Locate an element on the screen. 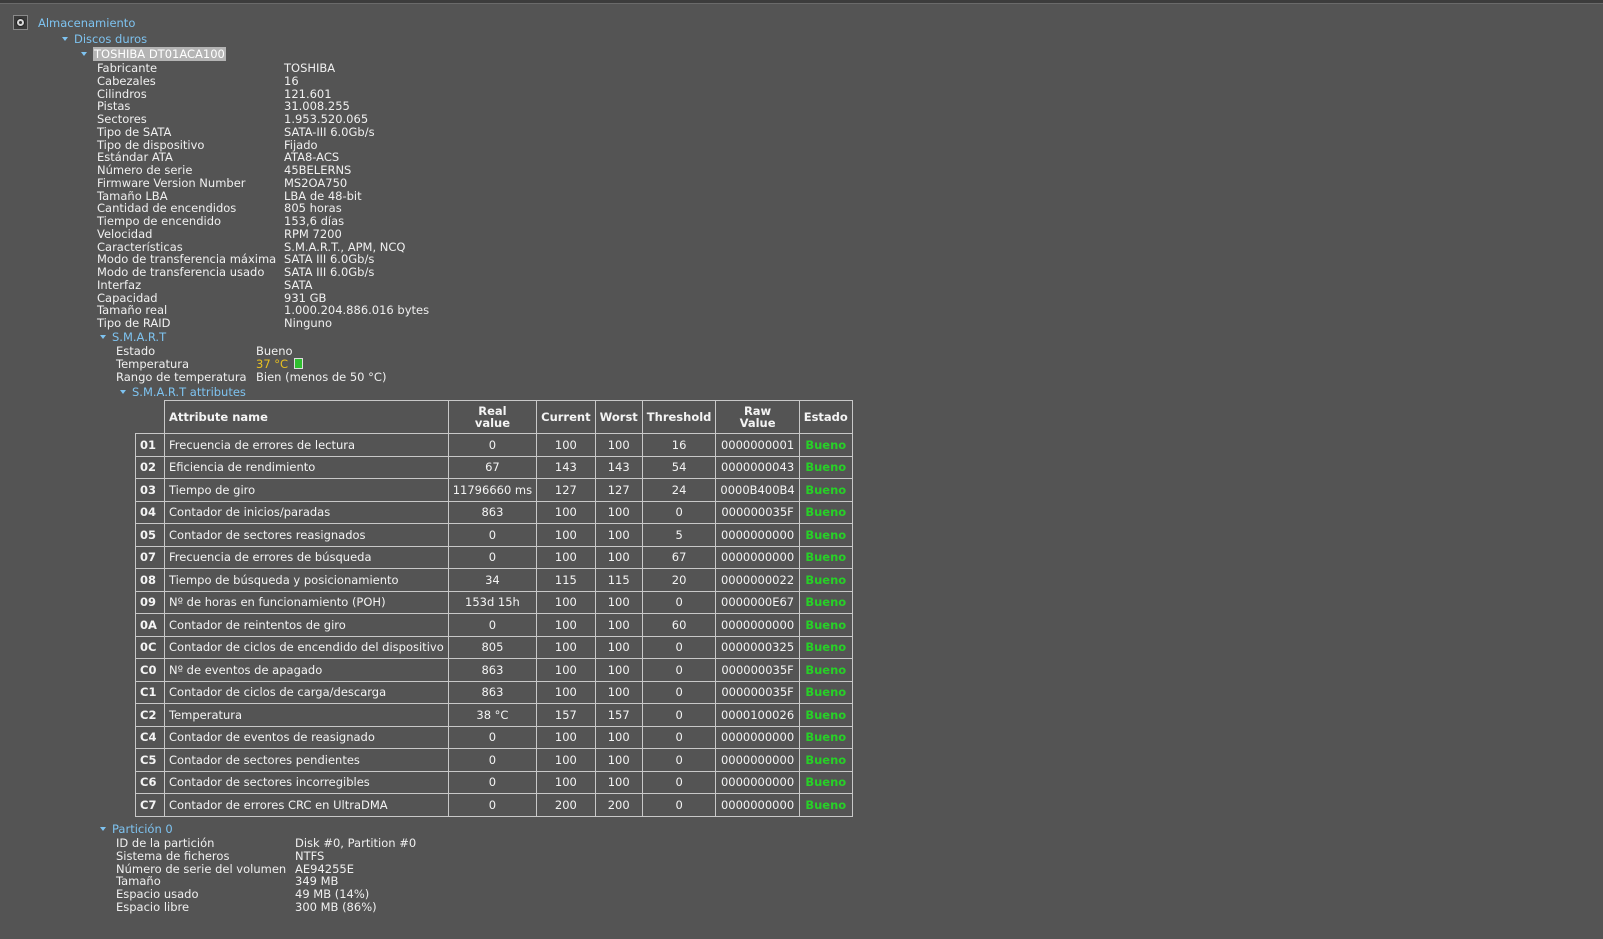  cell-raw-value: 0000000E67 is located at coordinates (757, 602).